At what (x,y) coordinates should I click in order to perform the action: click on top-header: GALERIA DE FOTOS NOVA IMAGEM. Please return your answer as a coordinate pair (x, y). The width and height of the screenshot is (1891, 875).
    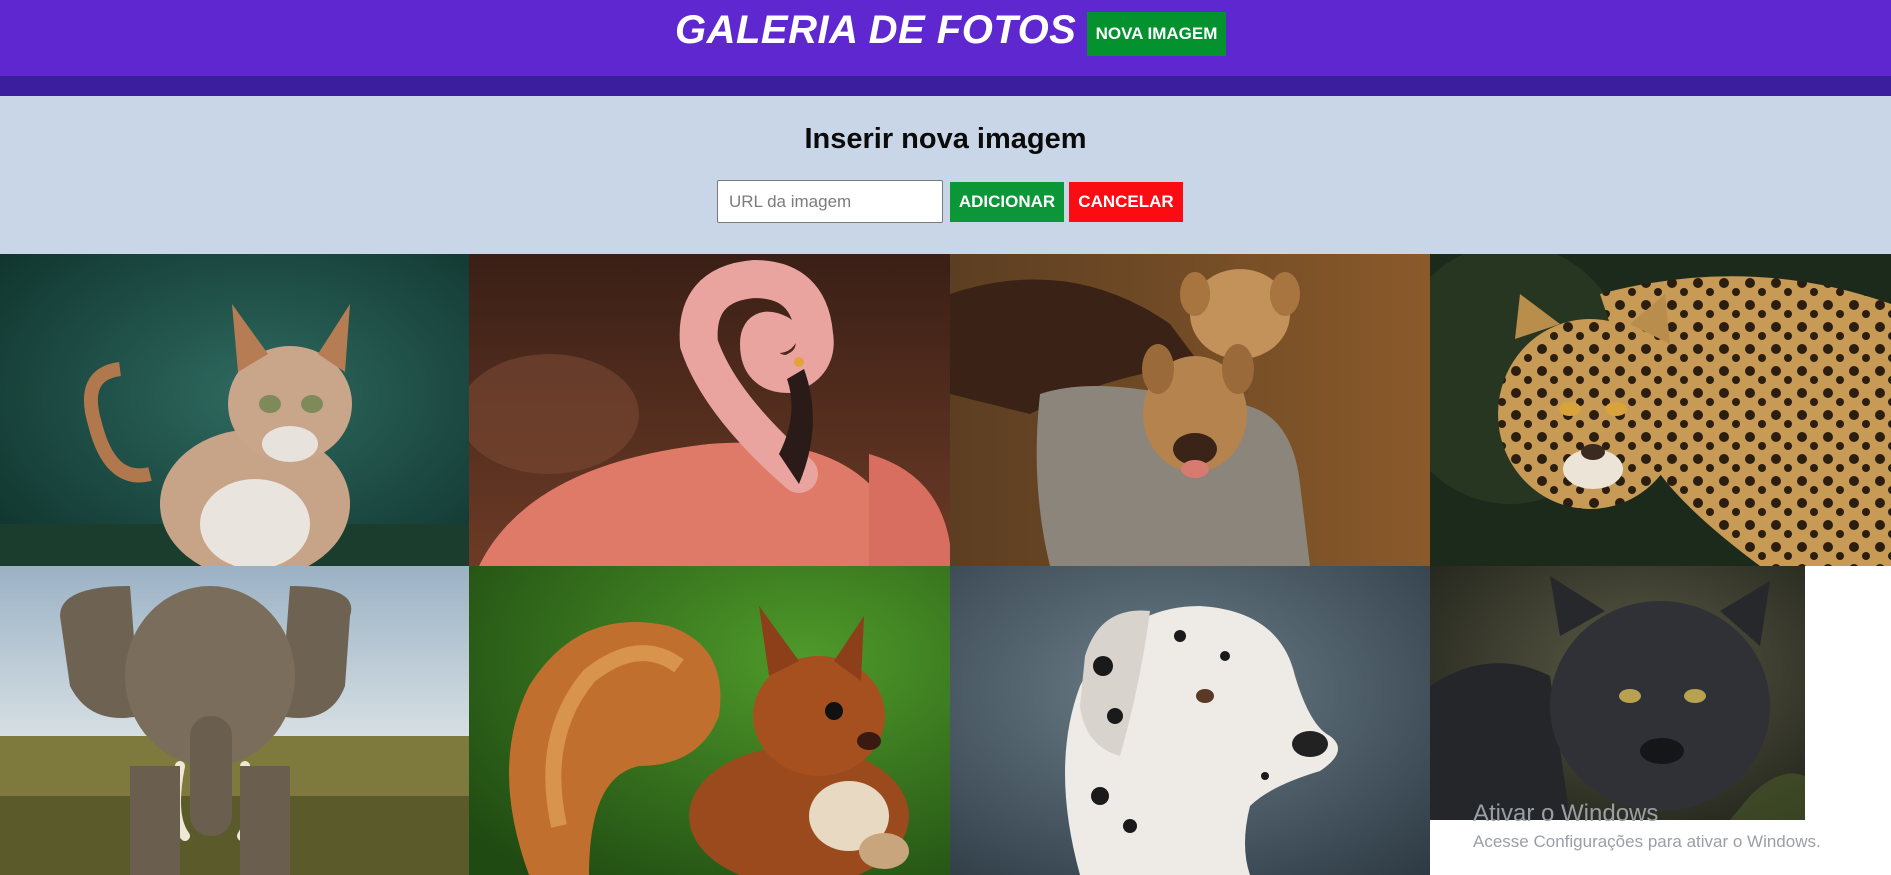
    Looking at the image, I should click on (945, 38).